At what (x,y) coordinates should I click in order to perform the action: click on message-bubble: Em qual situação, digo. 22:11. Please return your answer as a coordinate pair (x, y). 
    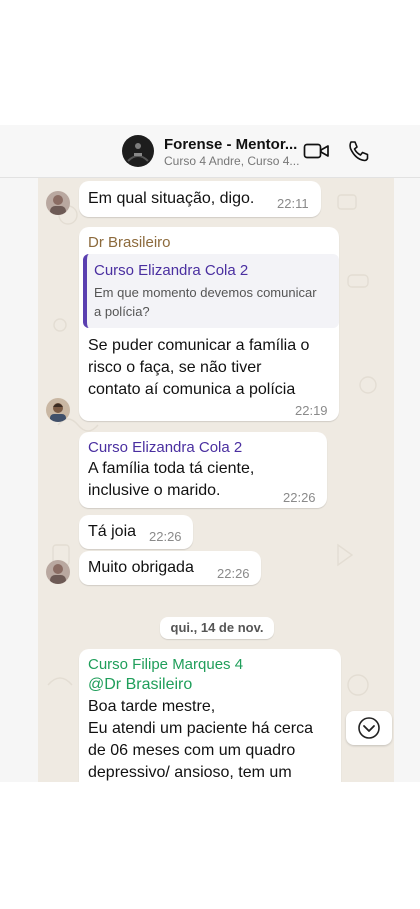
    Looking at the image, I should click on (200, 199).